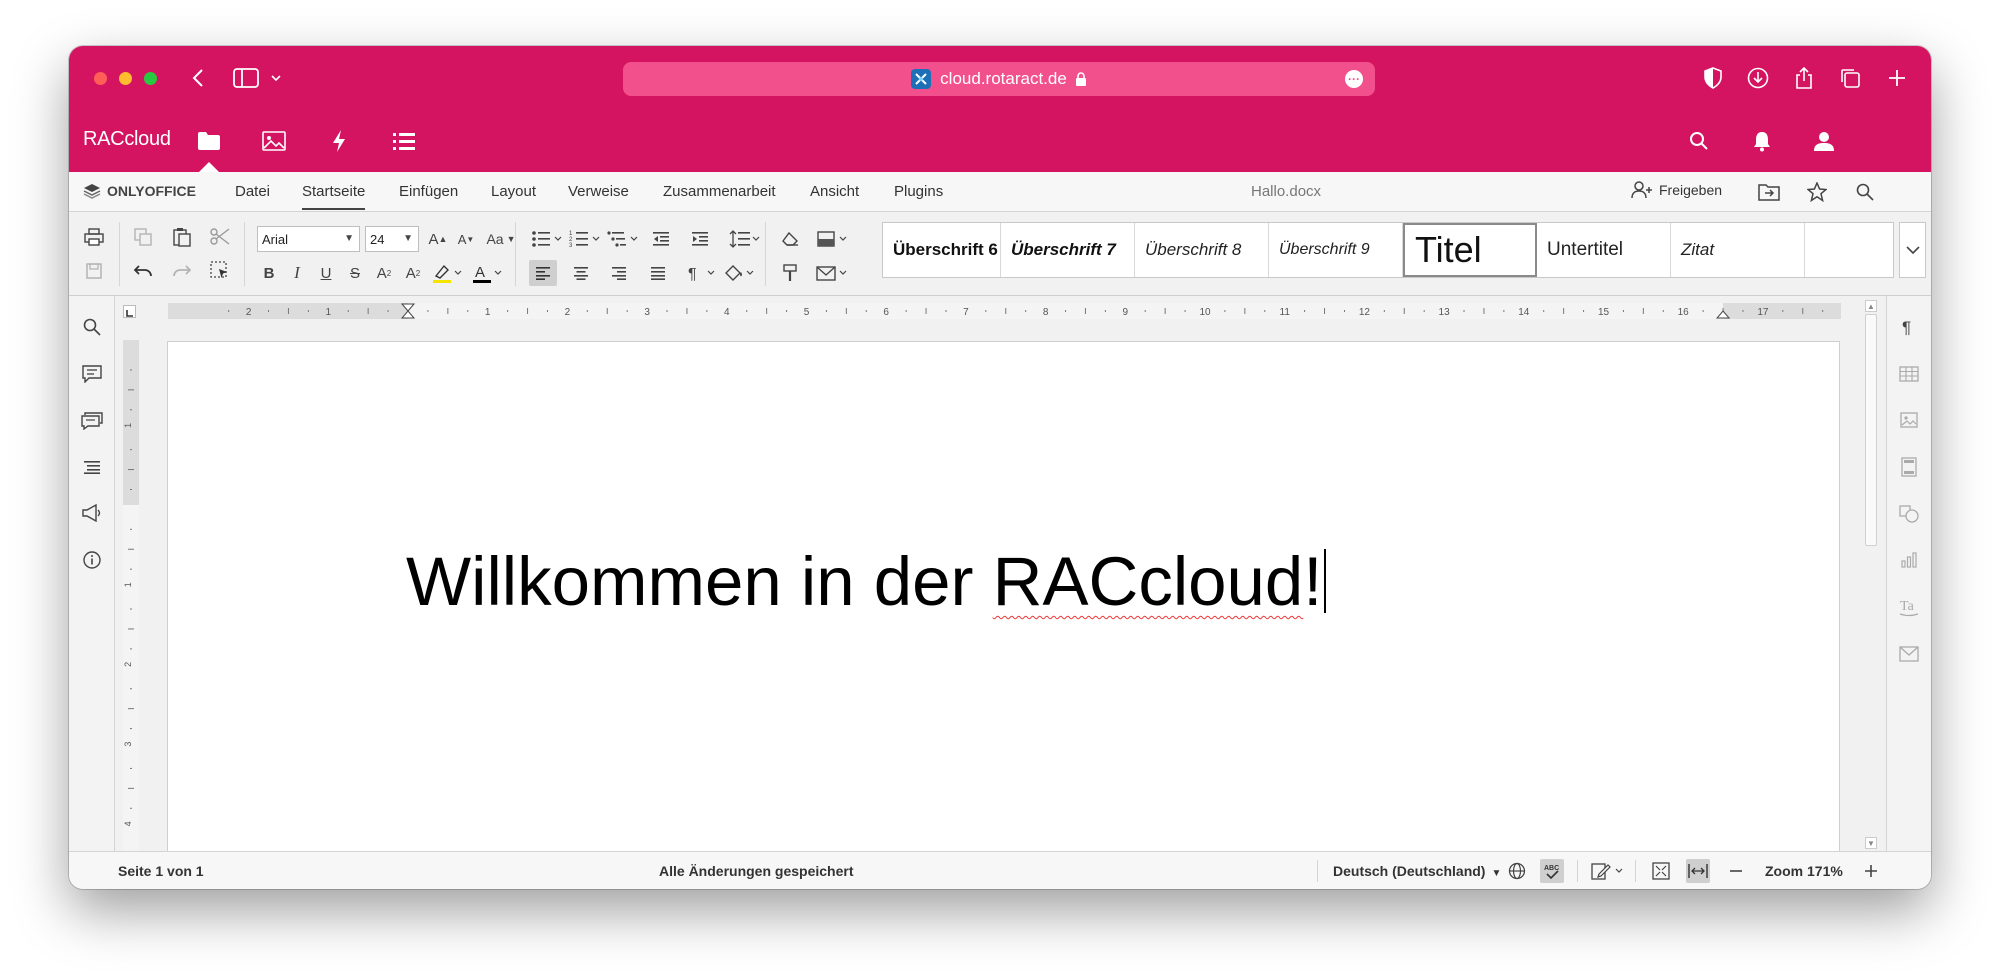 The height and width of the screenshot is (974, 2000). I want to click on zoom-out-icon, so click(1736, 871).